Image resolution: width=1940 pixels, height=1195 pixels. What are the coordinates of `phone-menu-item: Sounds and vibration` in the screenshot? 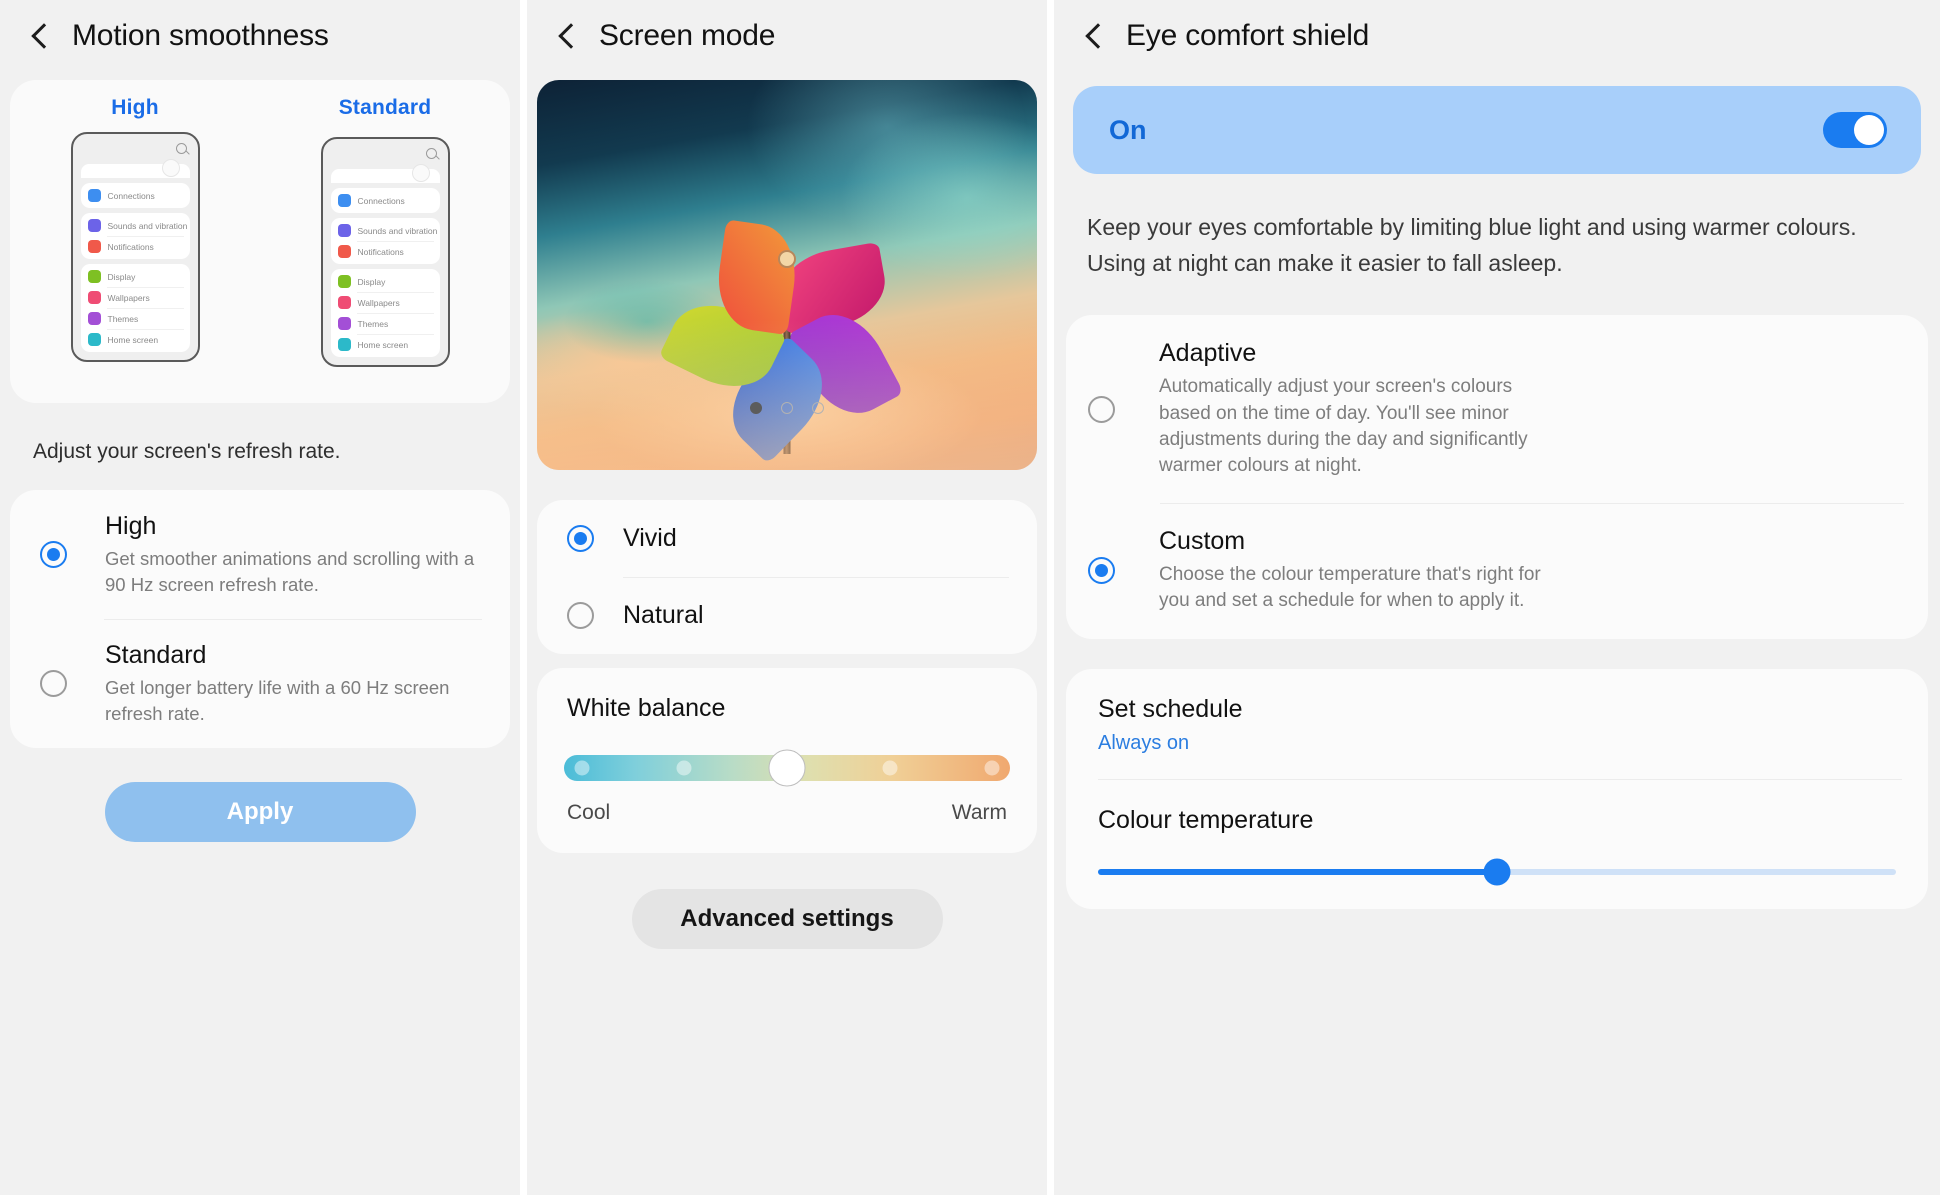 It's located at (385, 230).